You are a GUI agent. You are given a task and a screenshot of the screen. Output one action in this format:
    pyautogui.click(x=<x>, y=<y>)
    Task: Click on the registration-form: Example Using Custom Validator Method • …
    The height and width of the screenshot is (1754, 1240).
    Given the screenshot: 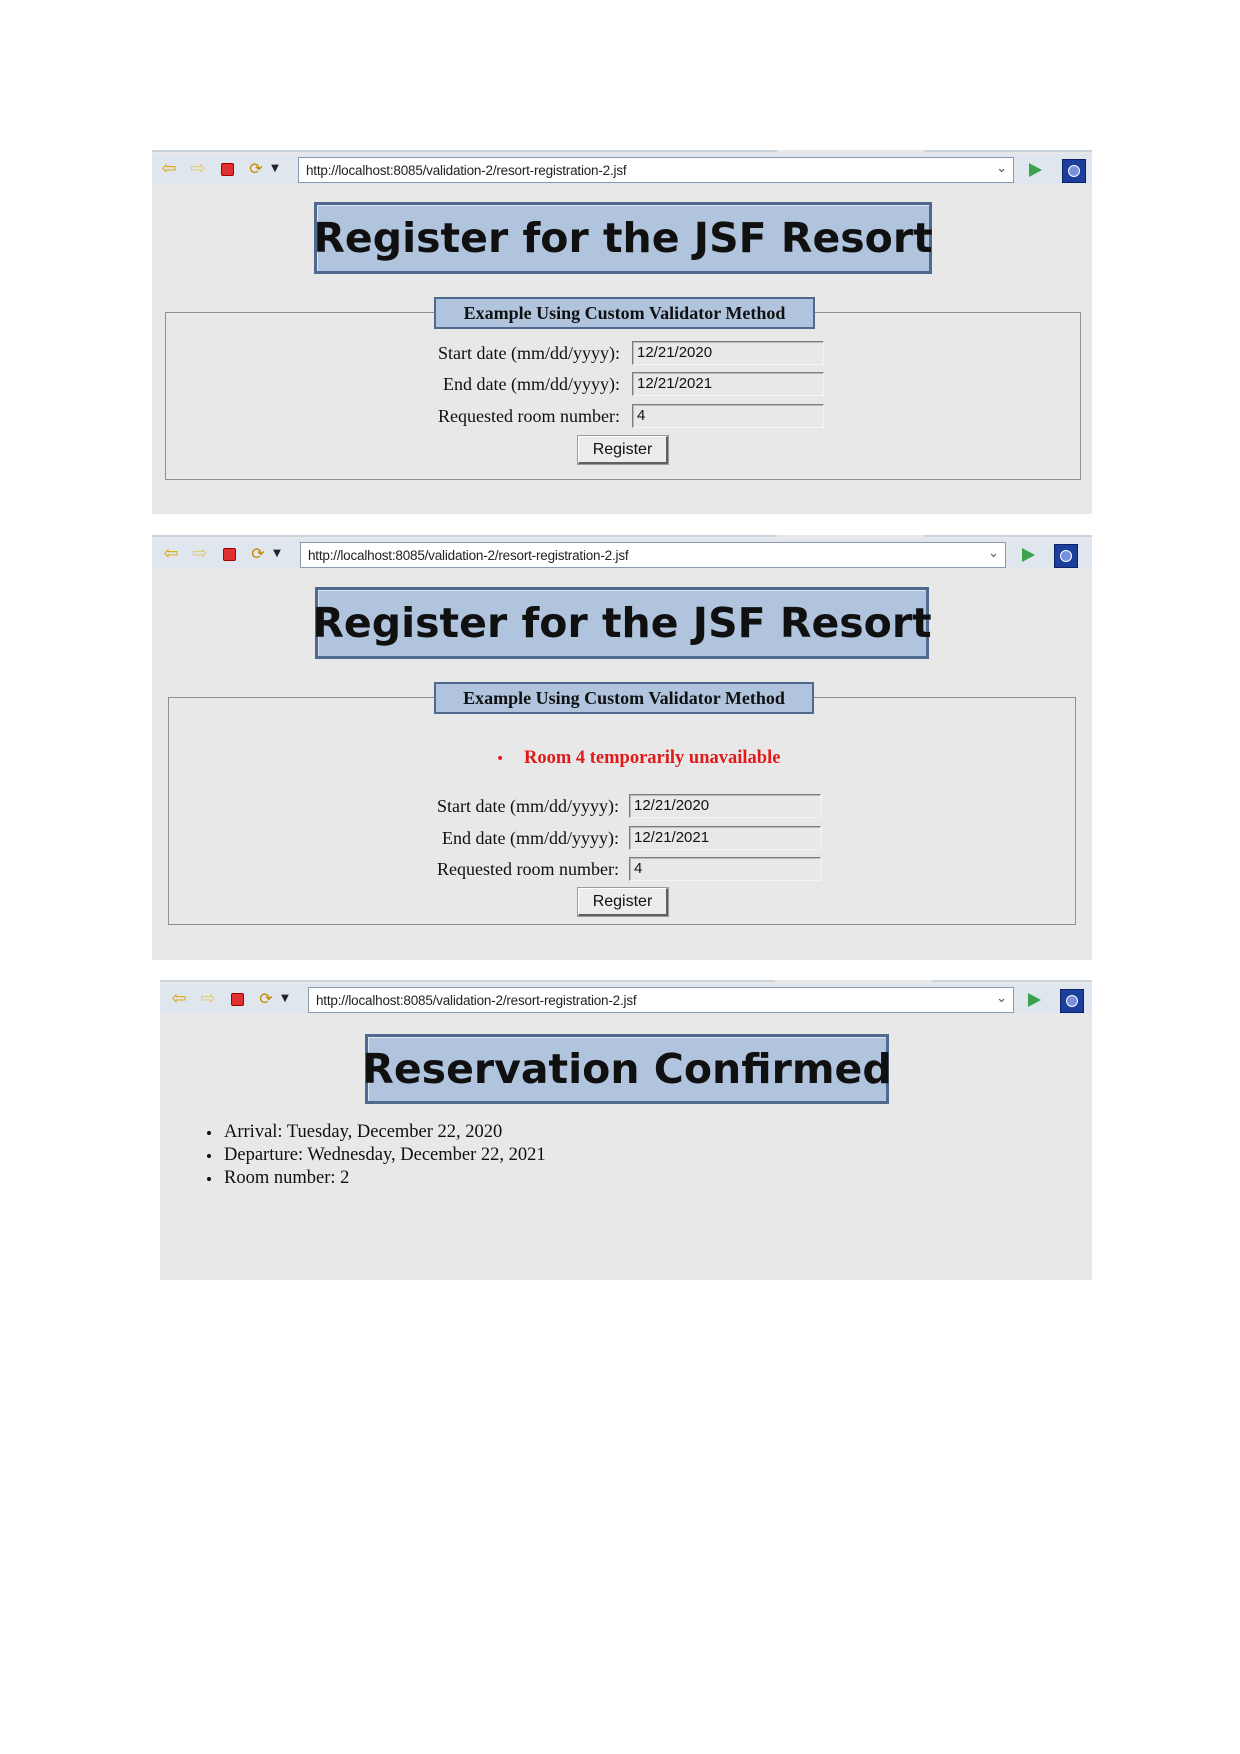 What is the action you would take?
    pyautogui.click(x=622, y=803)
    